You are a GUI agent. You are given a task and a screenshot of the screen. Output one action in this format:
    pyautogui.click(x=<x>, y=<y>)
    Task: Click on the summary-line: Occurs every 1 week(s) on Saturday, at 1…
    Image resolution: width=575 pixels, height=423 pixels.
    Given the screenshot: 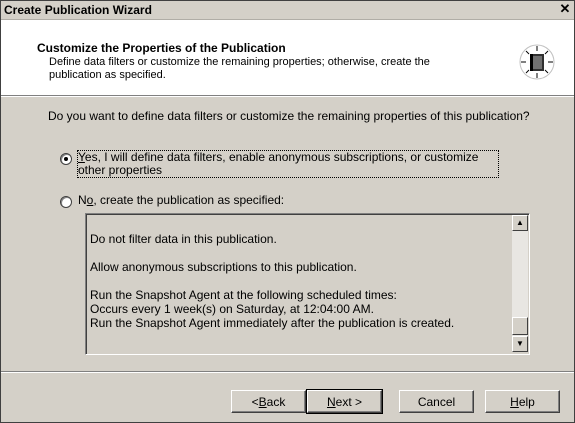 What is the action you would take?
    pyautogui.click(x=232, y=309)
    